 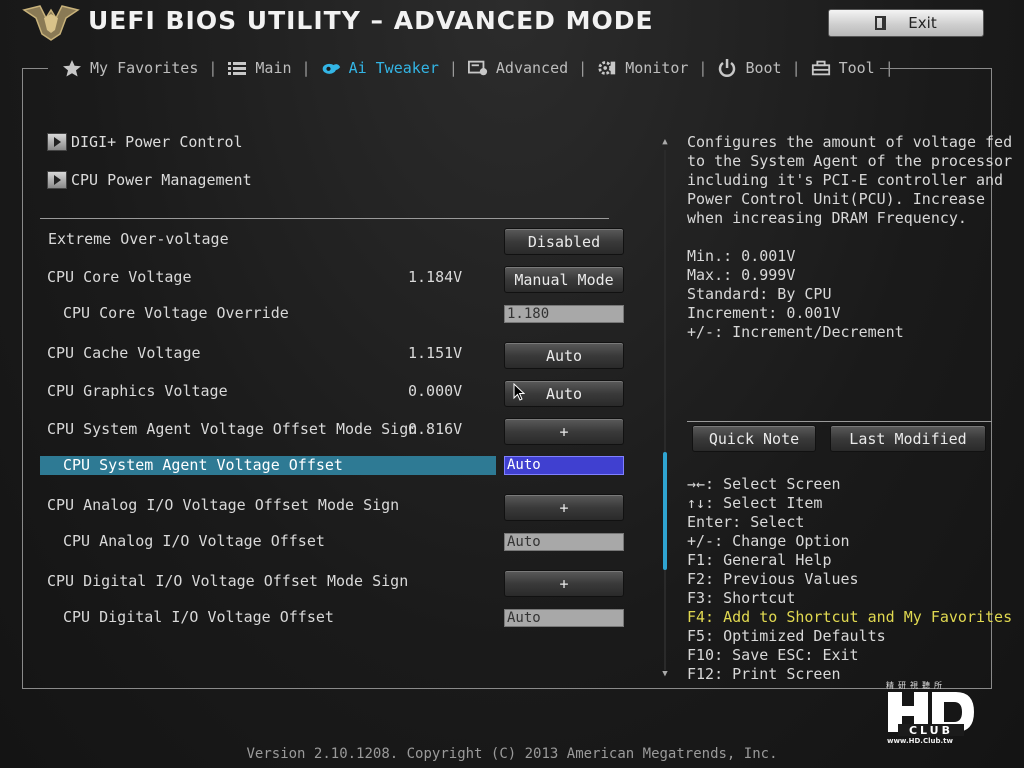 I want to click on key-hint: F12: Print Screen, so click(x=764, y=674).